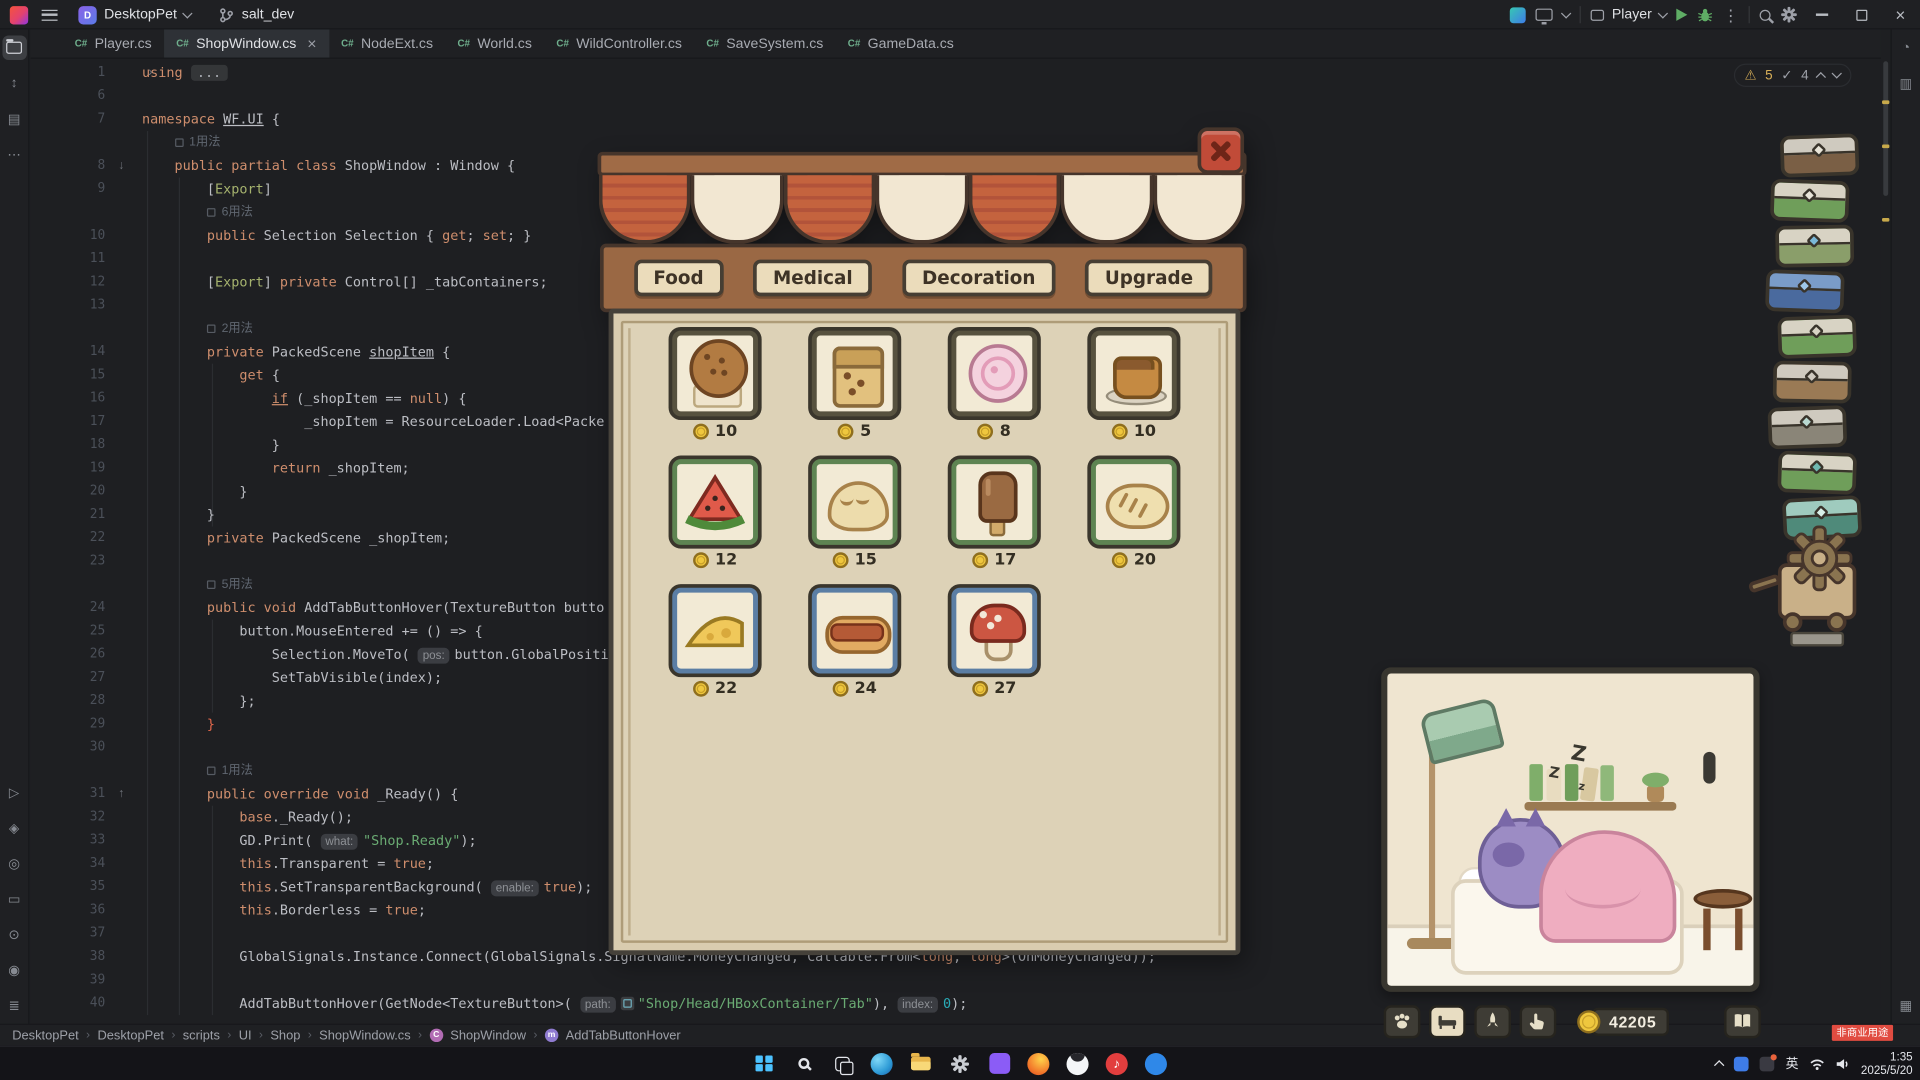 The image size is (1920, 1080). Describe the element at coordinates (619, 43) in the screenshot. I see `file-tab-WildController.cs: C# WildController.cs` at that location.